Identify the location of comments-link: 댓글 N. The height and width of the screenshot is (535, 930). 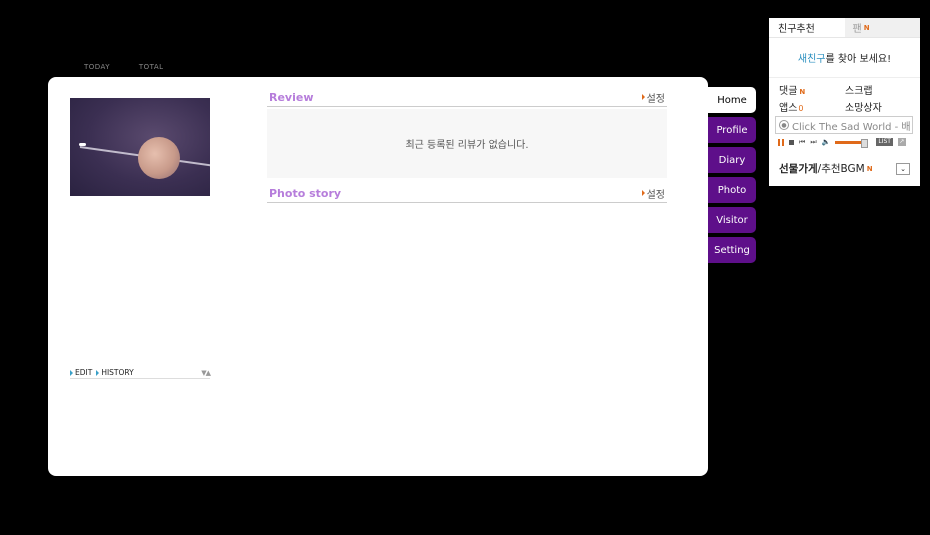
(812, 90).